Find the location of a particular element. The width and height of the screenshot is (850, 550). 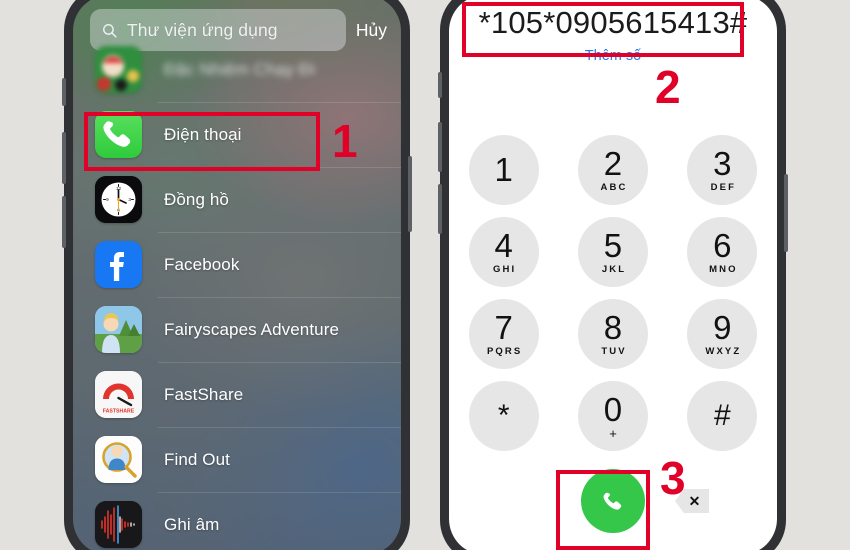

dialpad-key-hash: # is located at coordinates (722, 416).